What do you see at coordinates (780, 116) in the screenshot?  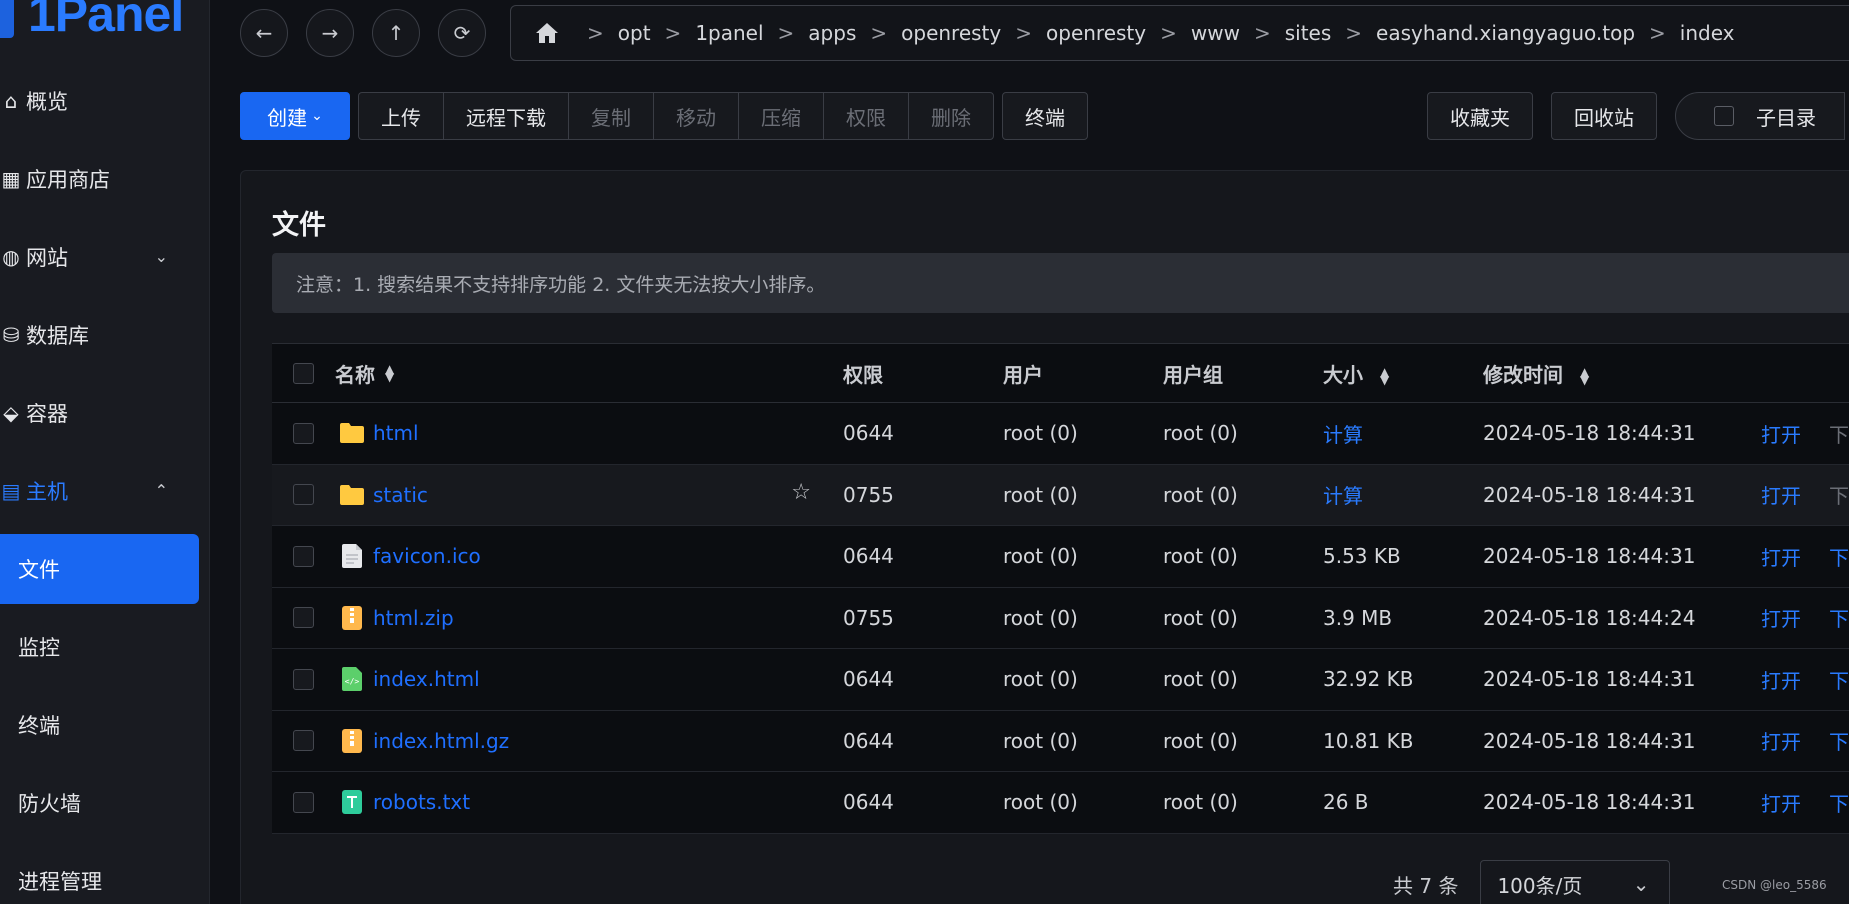 I see `toolbar-button: 压缩` at bounding box center [780, 116].